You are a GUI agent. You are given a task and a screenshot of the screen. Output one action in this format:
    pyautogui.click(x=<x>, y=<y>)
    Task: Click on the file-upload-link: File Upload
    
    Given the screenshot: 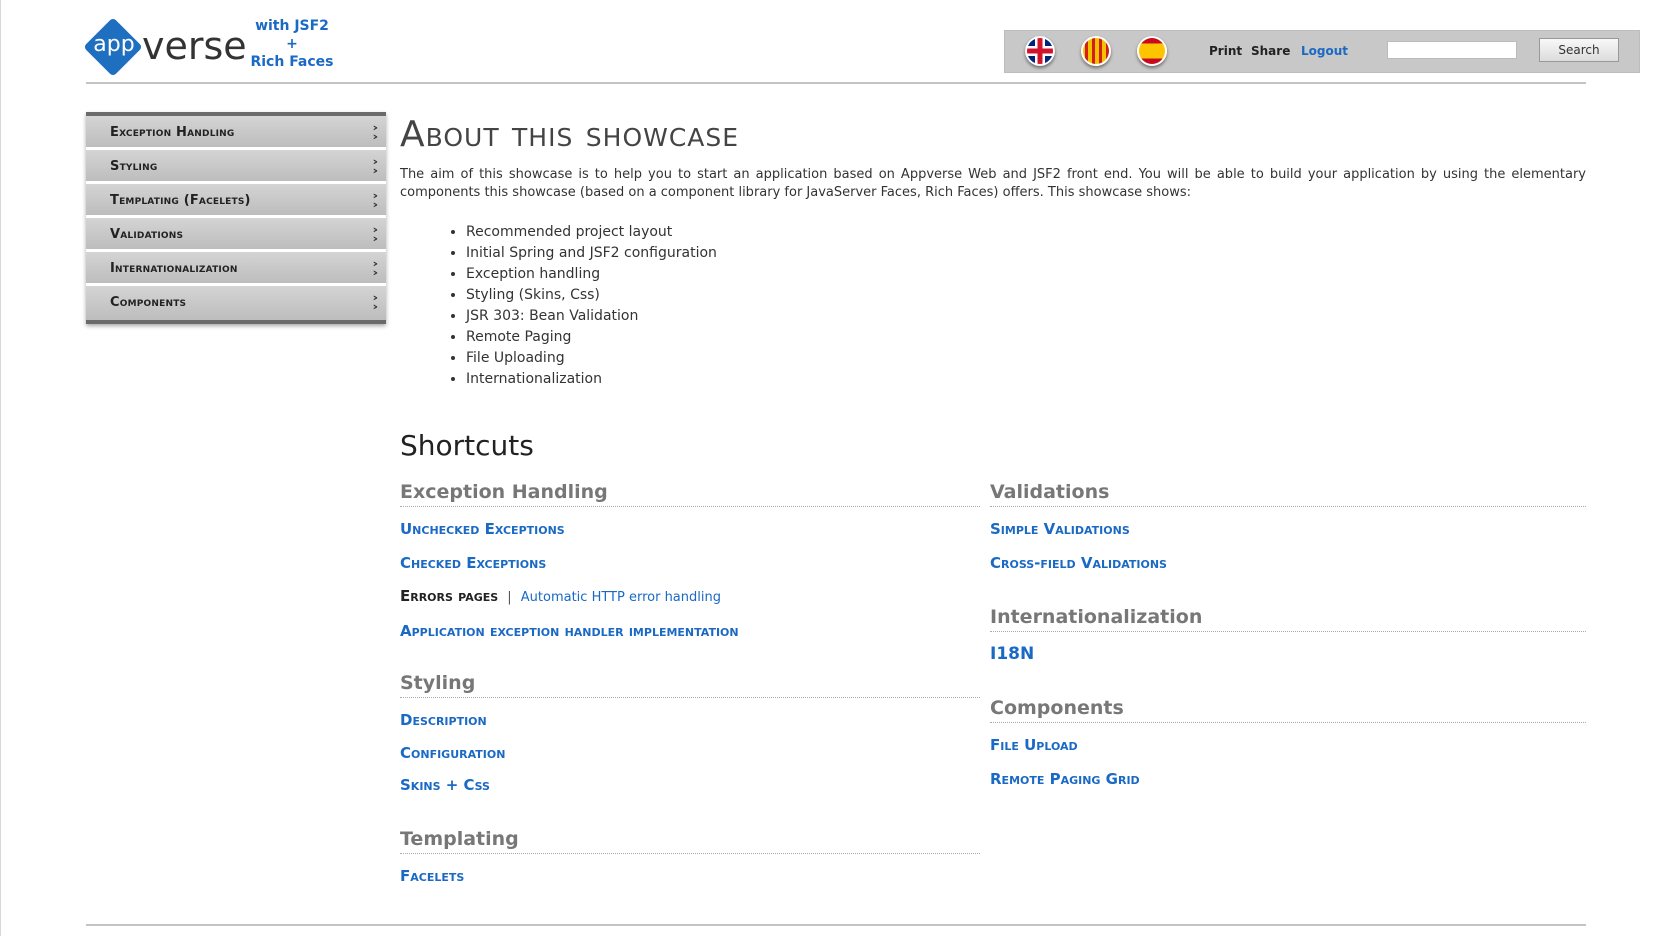 What is the action you would take?
    pyautogui.click(x=1288, y=745)
    